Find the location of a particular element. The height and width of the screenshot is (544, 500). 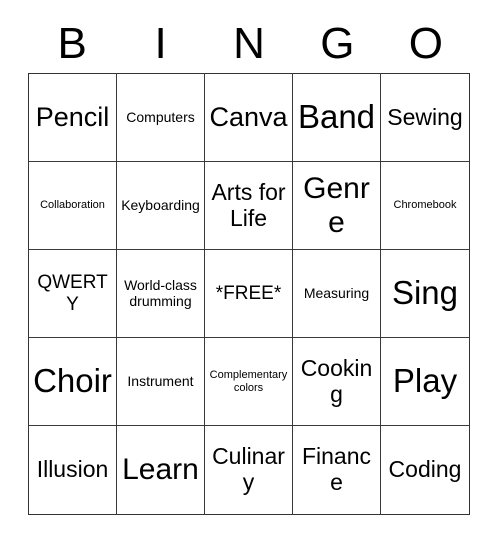

bingo-cell-label: *FREE* is located at coordinates (248, 293).